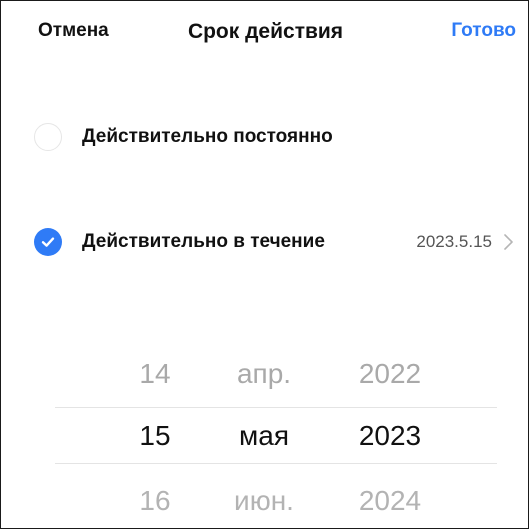 Image resolution: width=531 pixels, height=531 pixels. I want to click on picker-day-prev: 14, so click(155, 374).